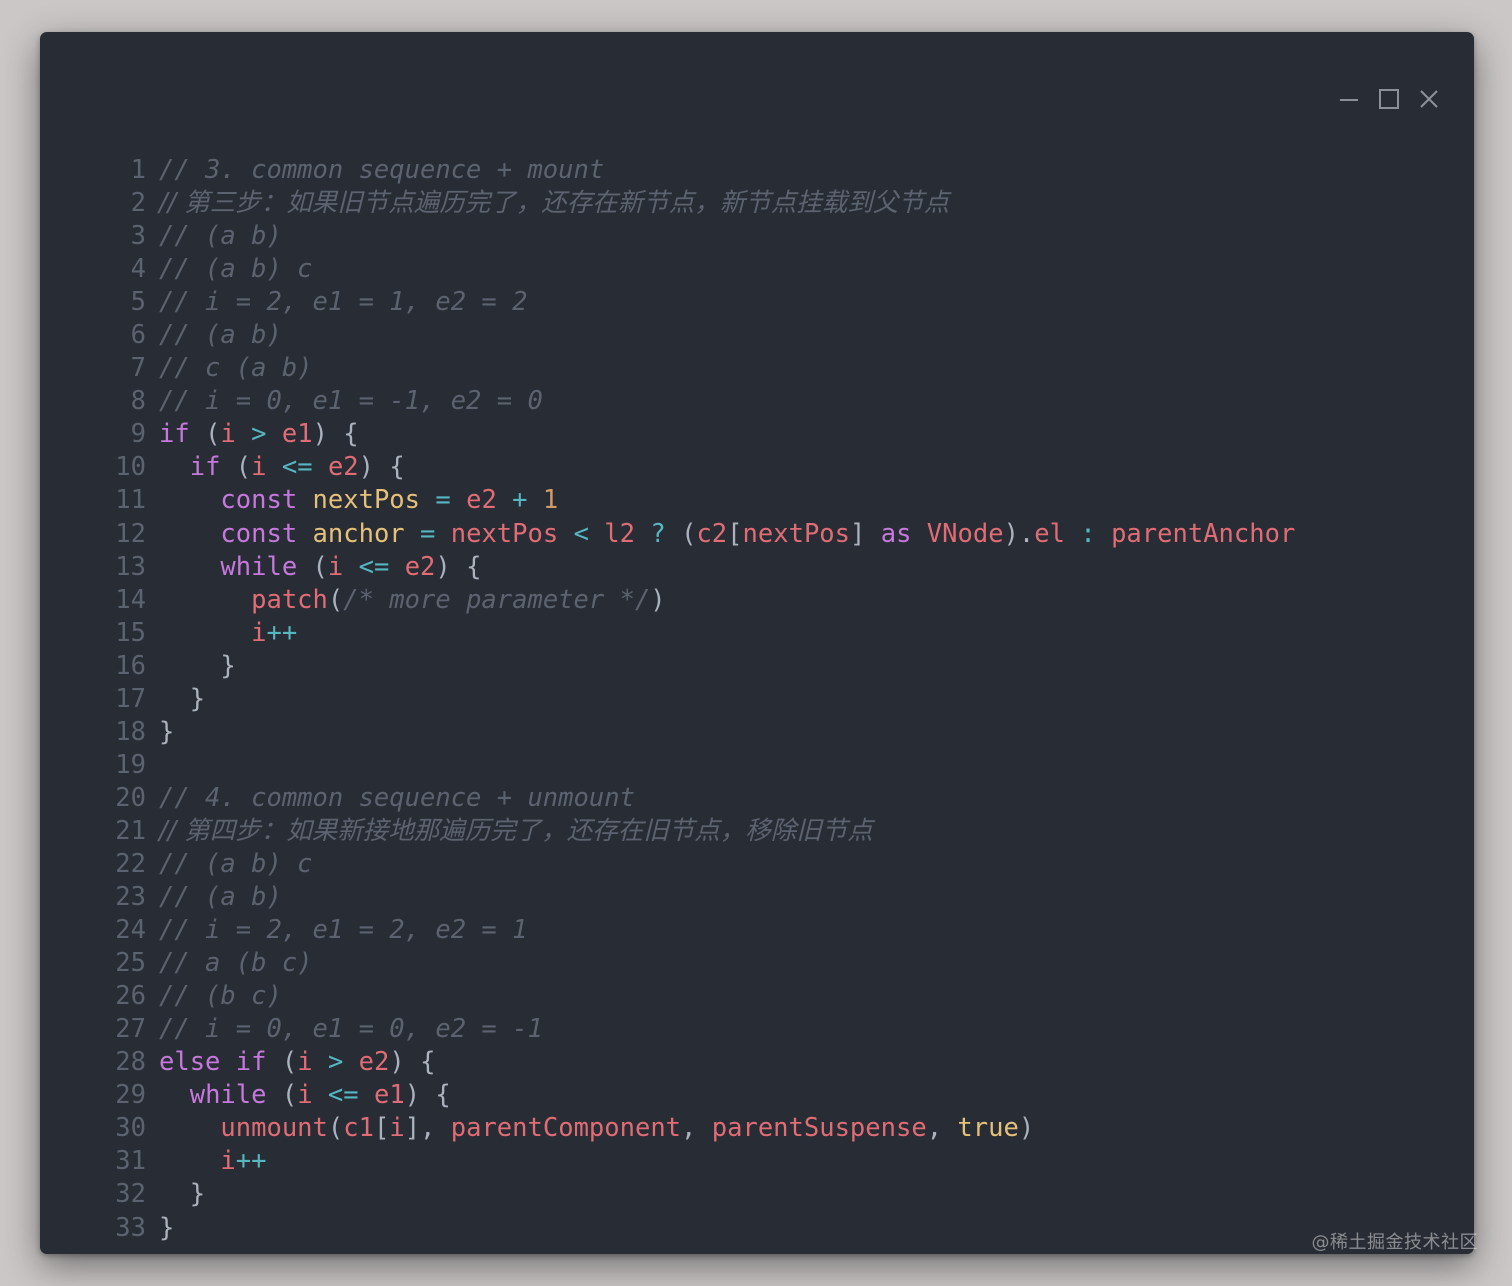 This screenshot has height=1286, width=1512. I want to click on code-line: 33}, so click(762, 1228).